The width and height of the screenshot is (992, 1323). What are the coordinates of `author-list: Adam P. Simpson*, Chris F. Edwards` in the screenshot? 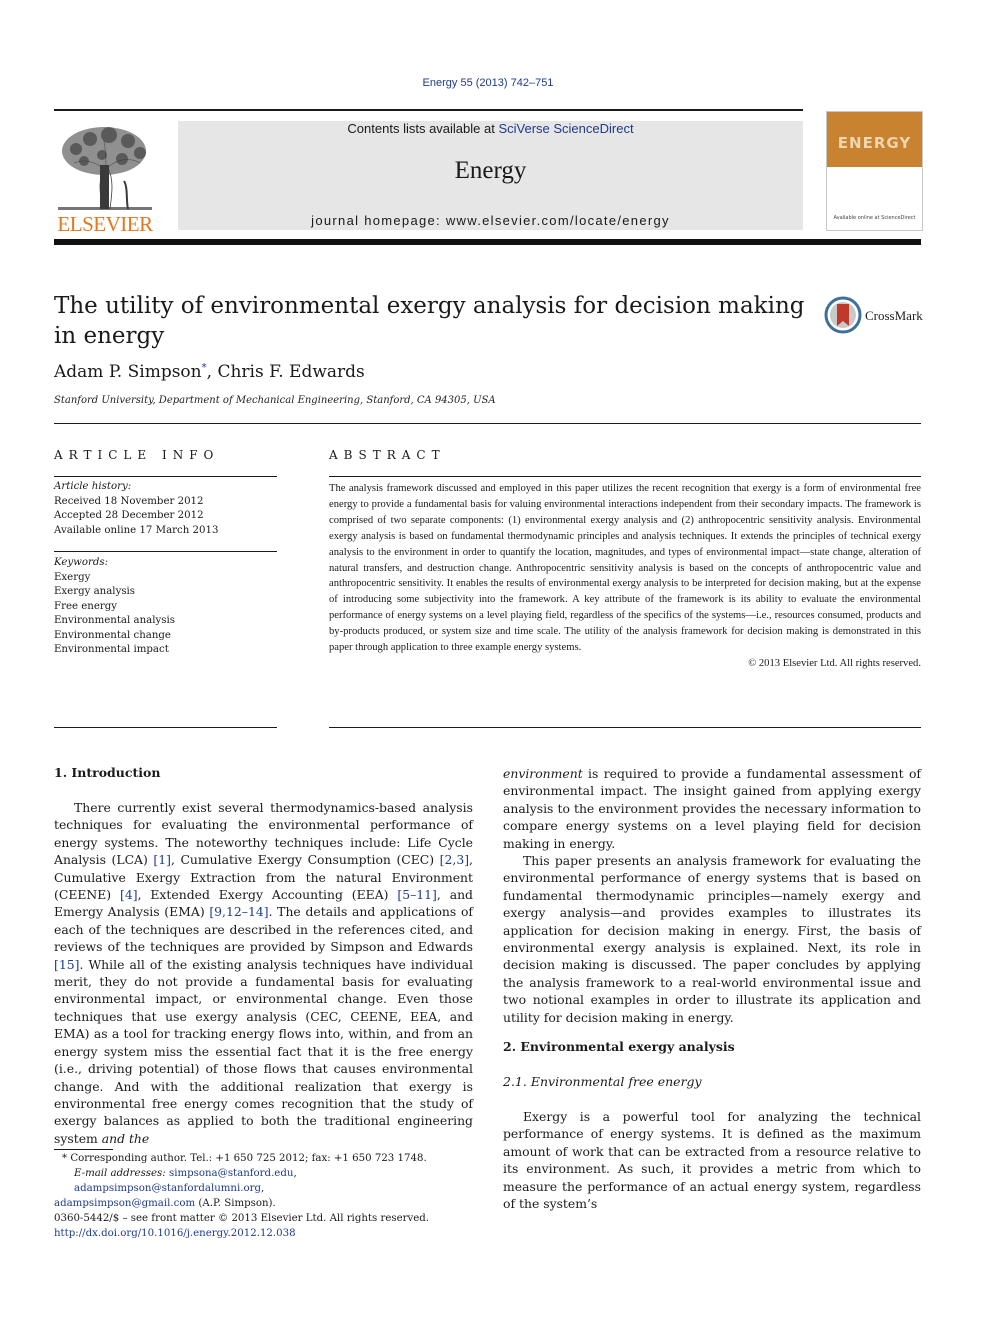 It's located at (209, 372).